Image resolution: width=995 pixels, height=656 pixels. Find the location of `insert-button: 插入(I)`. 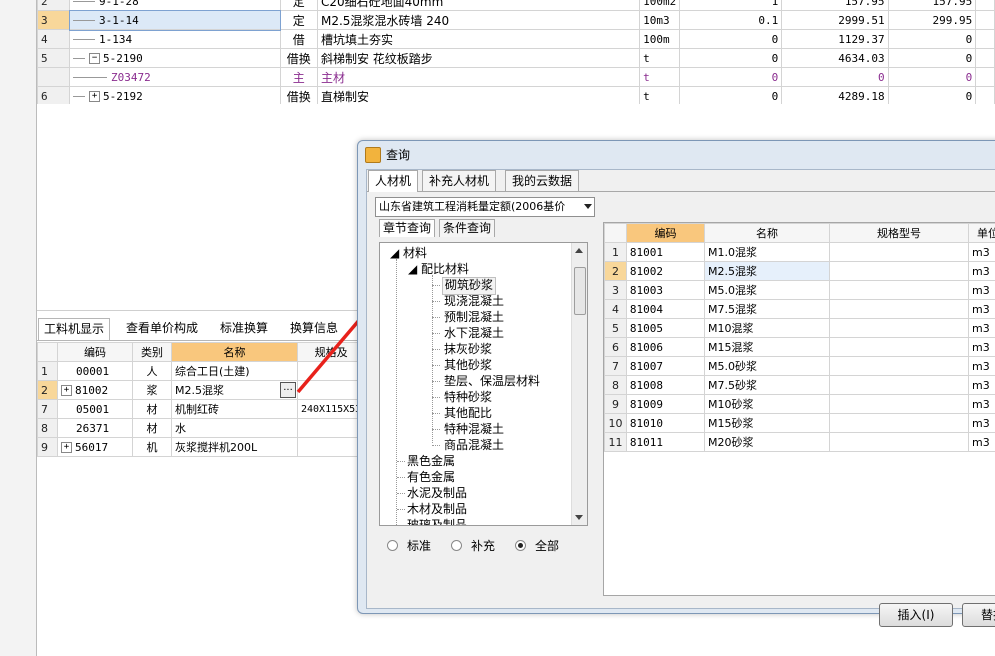

insert-button: 插入(I) is located at coordinates (916, 615).